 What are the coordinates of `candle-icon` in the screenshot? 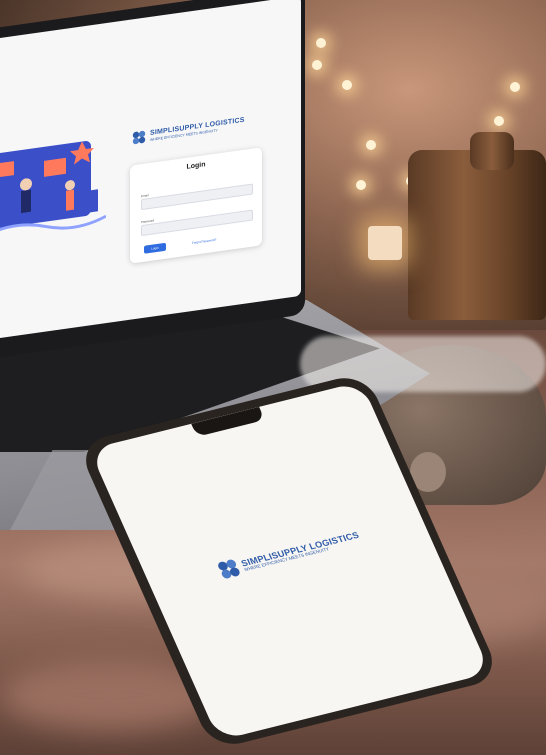 It's located at (385, 243).